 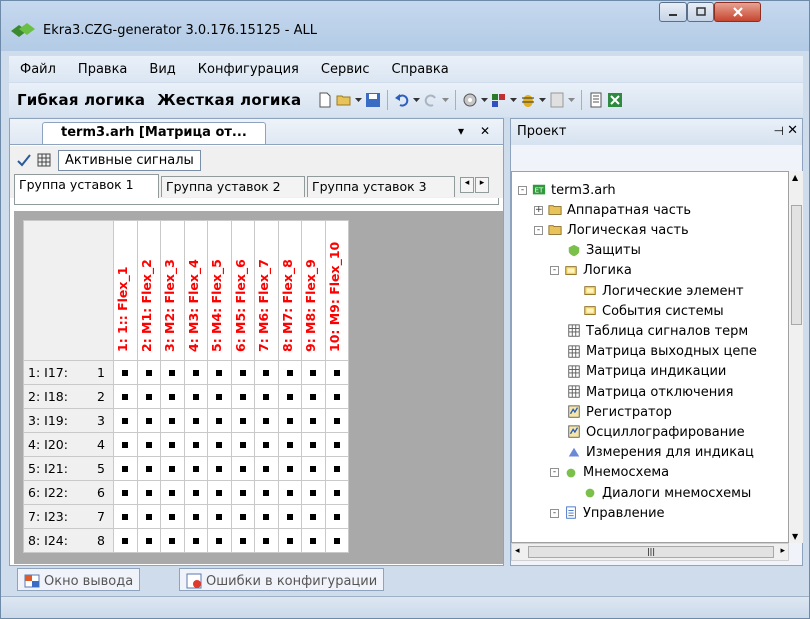 I want to click on tree-item: - Логическая часть, so click(x=611, y=230).